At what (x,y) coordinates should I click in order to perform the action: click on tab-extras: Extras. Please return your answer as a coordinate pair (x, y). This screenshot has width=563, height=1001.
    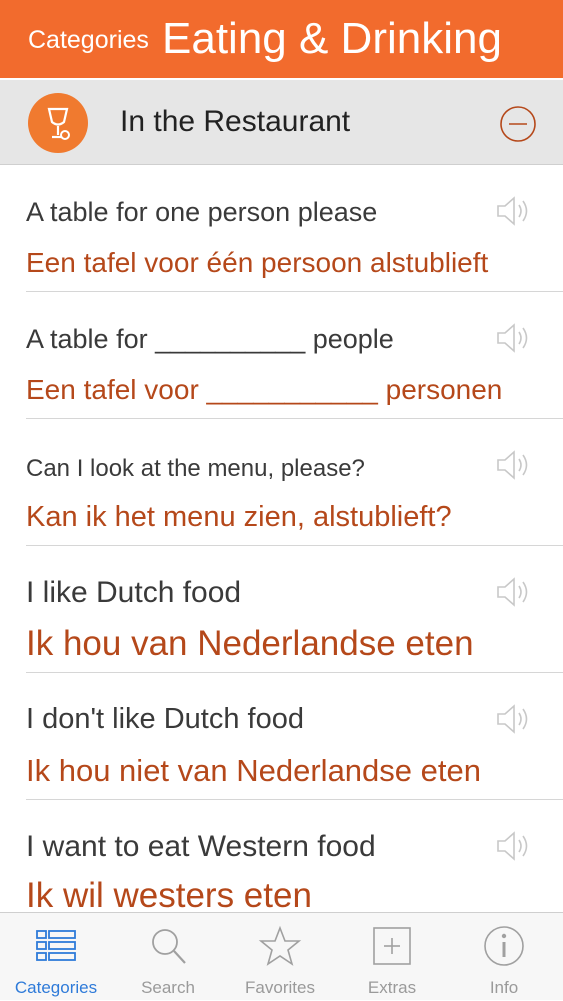
    Looking at the image, I should click on (392, 957).